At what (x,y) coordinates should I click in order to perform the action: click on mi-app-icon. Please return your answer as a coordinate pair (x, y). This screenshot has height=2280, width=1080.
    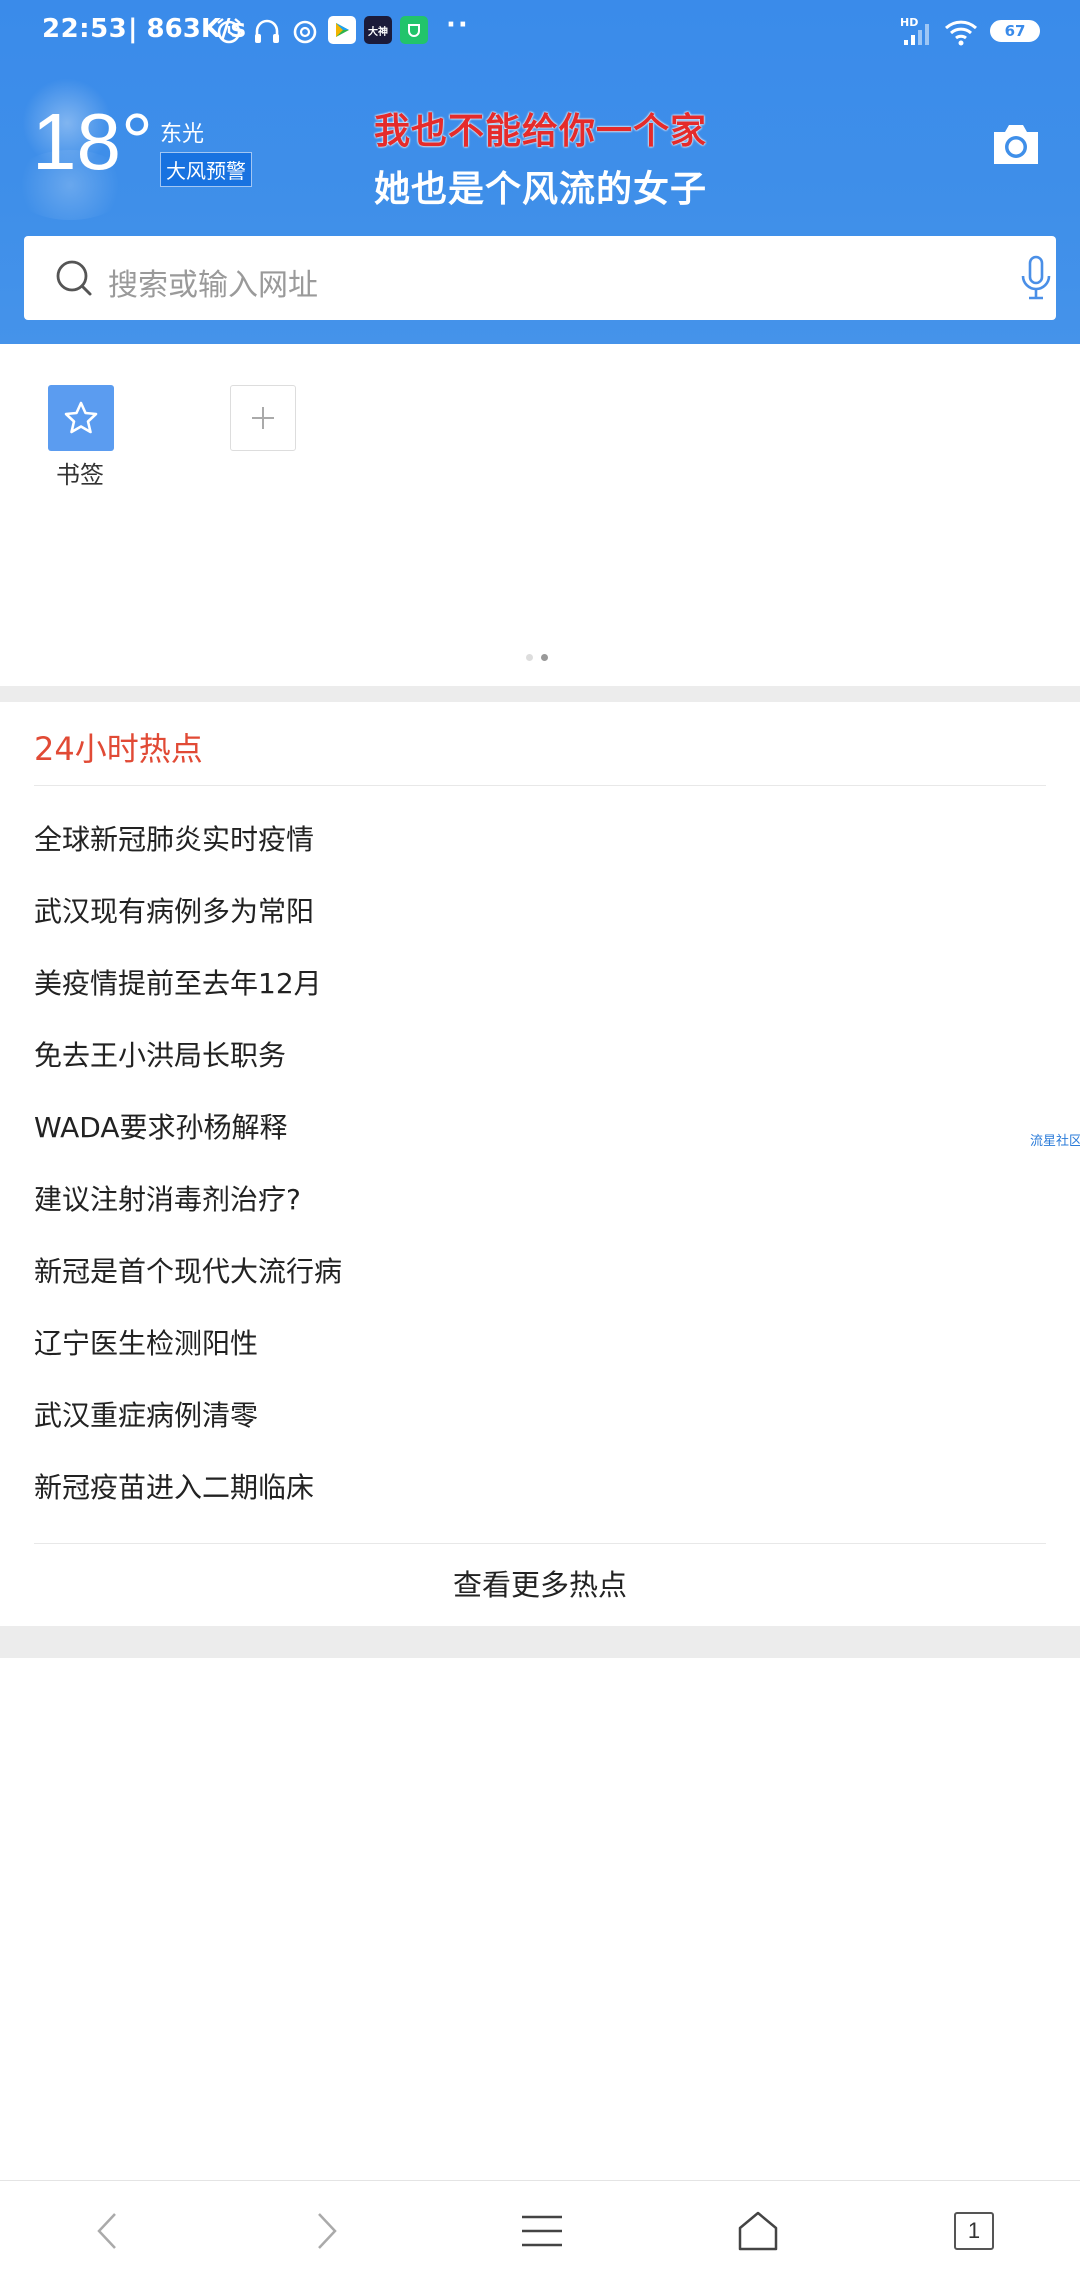
    Looking at the image, I should click on (414, 30).